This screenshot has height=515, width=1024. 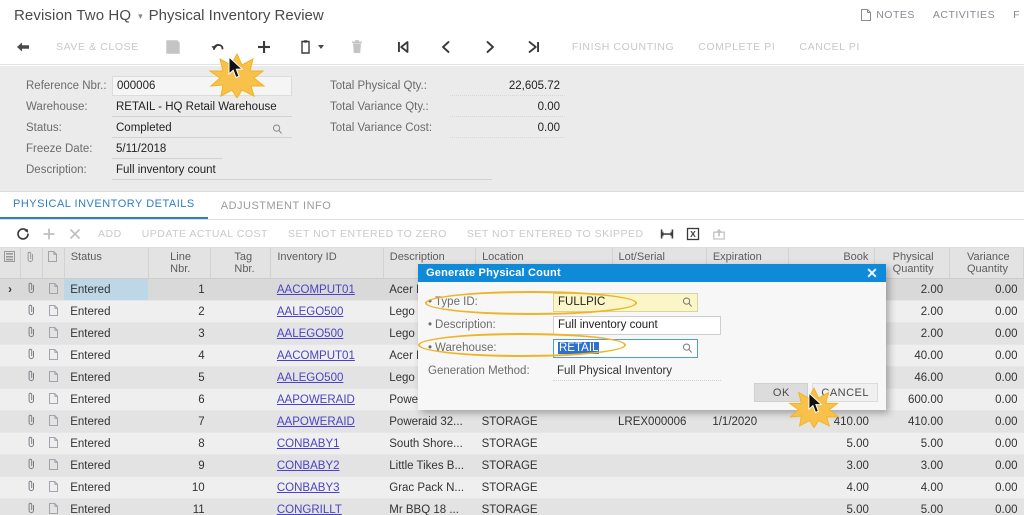 I want to click on cell-line-nbr: 7, so click(x=179, y=421).